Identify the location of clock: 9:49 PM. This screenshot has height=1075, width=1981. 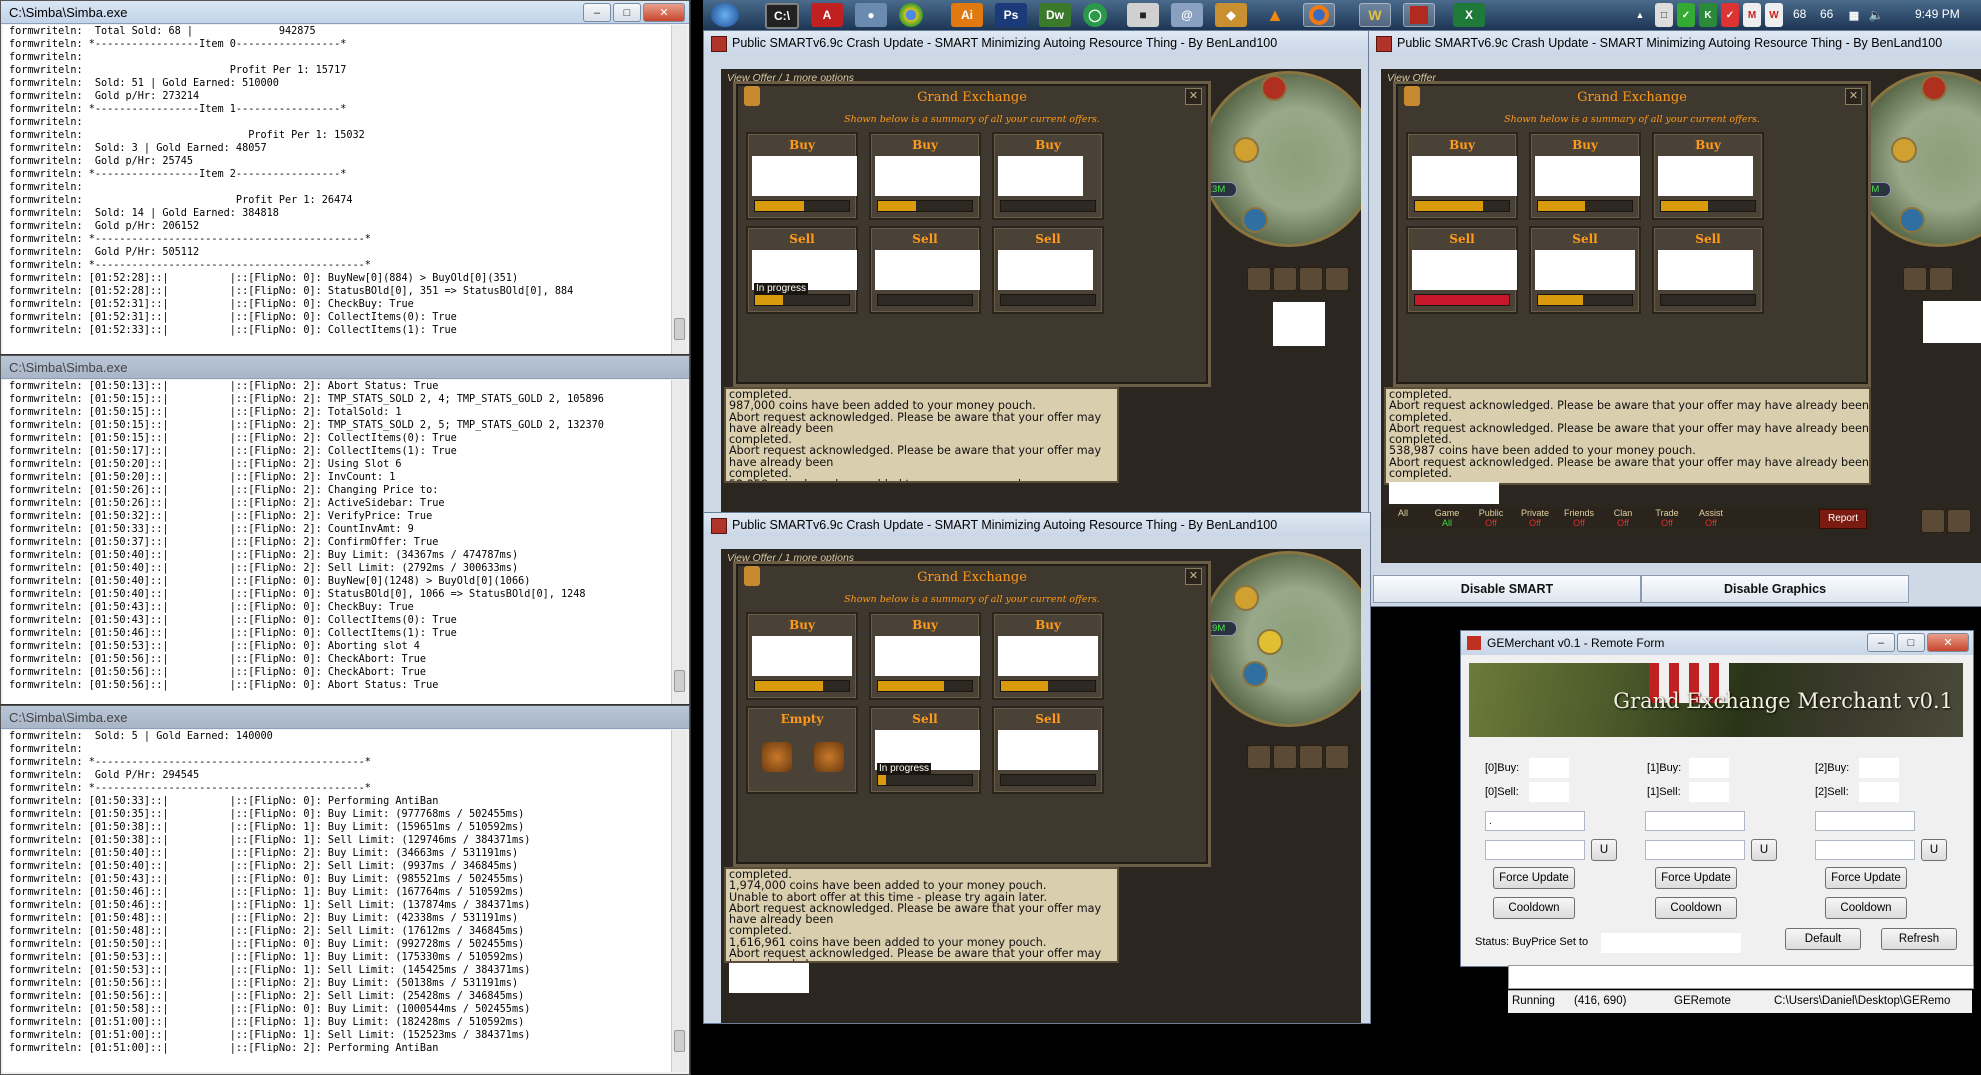
(1937, 14).